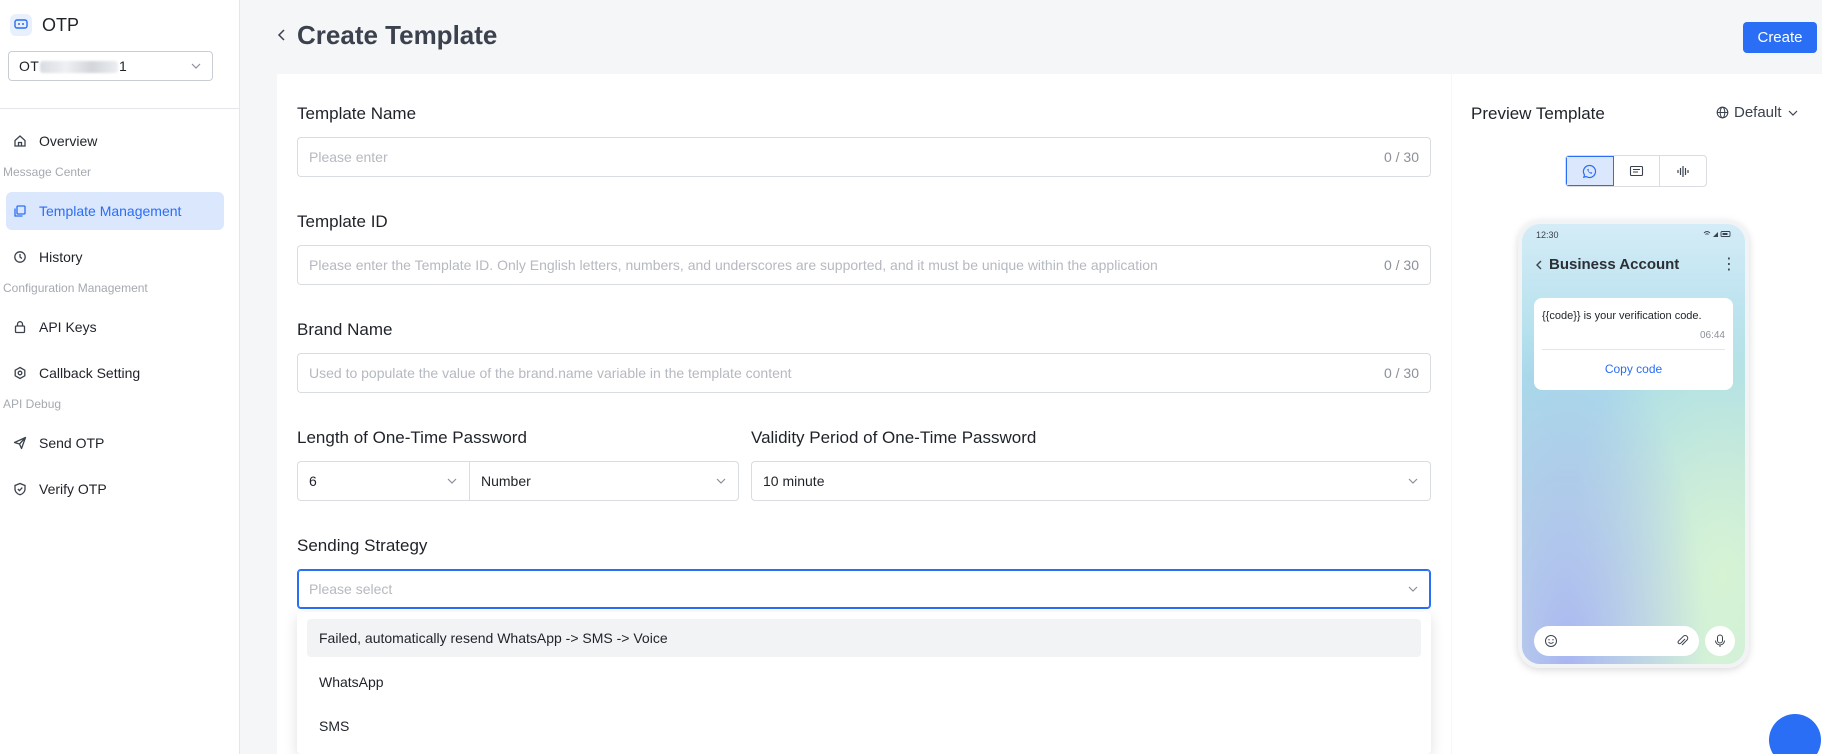 Image resolution: width=1822 pixels, height=754 pixels. What do you see at coordinates (894, 437) in the screenshot?
I see `validity-label: Validity Period of One-Time Password` at bounding box center [894, 437].